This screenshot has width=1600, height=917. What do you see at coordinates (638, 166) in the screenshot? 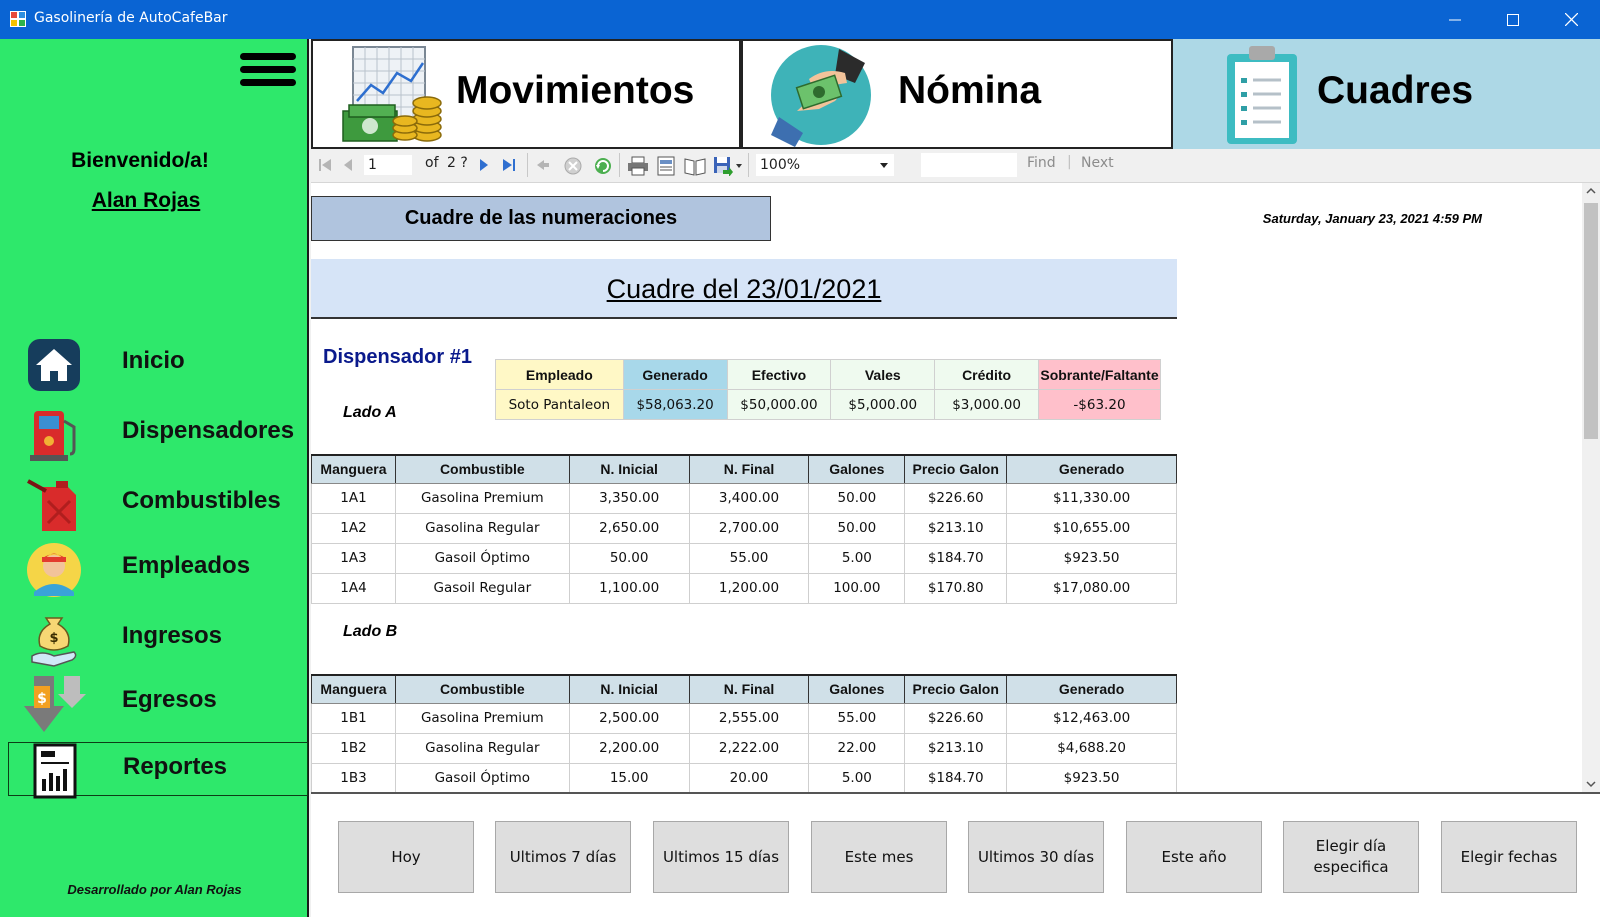
I see `print-icon` at bounding box center [638, 166].